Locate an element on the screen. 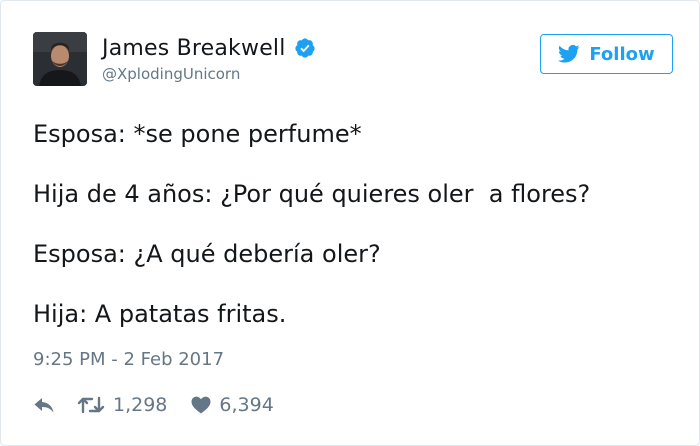  reply-icon is located at coordinates (44, 405).